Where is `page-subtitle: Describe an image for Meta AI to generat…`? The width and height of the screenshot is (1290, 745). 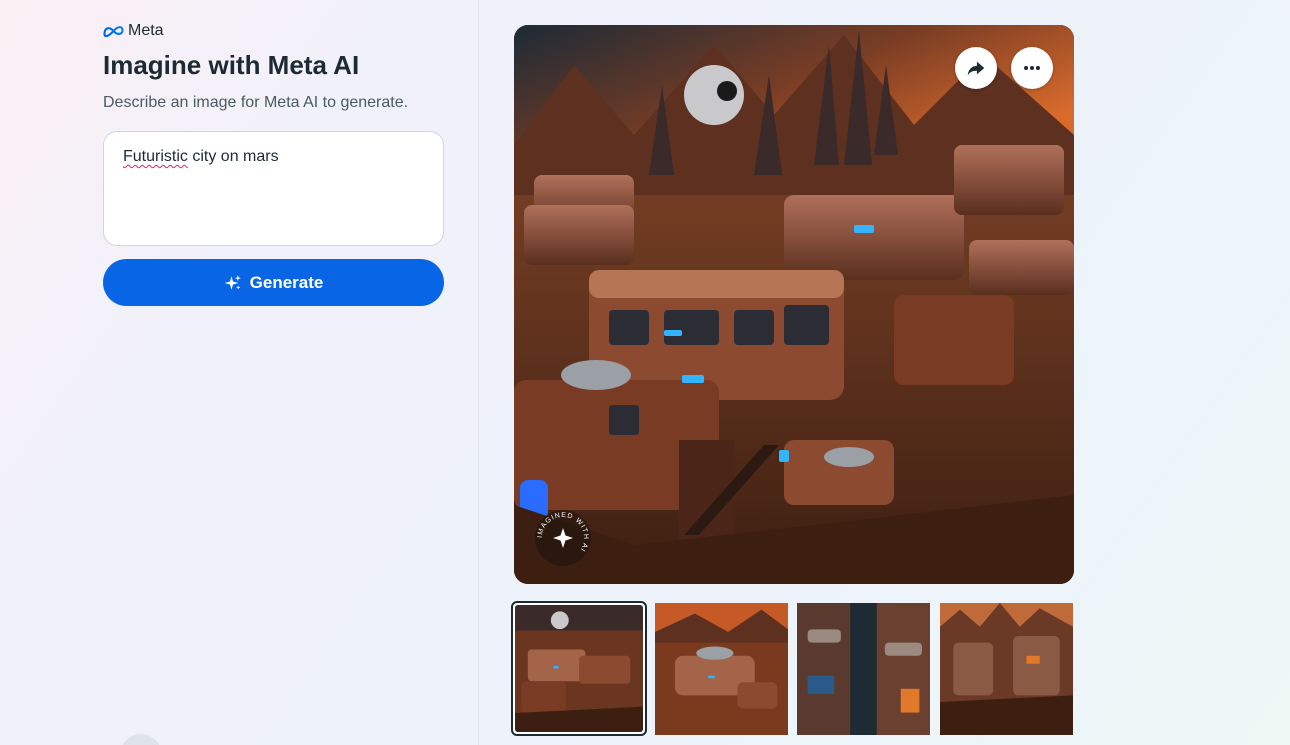
page-subtitle: Describe an image for Meta AI to generat… is located at coordinates (256, 102).